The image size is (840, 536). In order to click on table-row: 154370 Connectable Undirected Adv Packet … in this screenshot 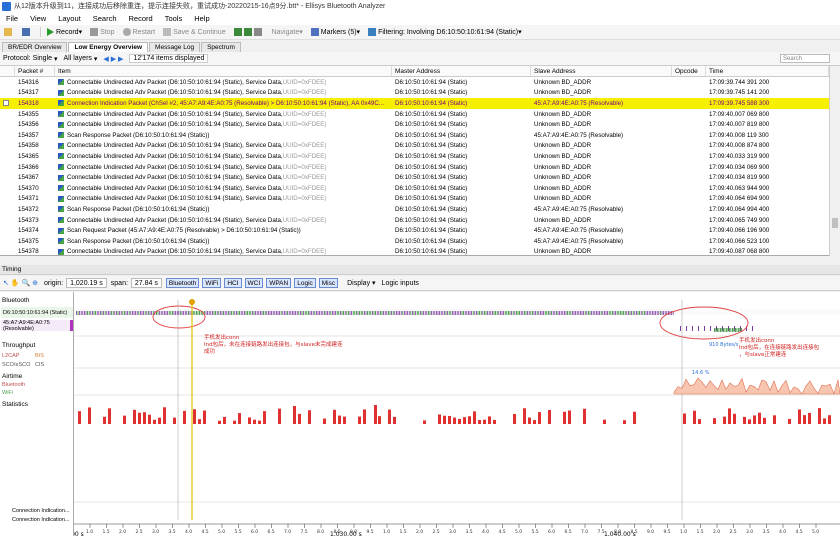, I will do `click(414, 188)`.